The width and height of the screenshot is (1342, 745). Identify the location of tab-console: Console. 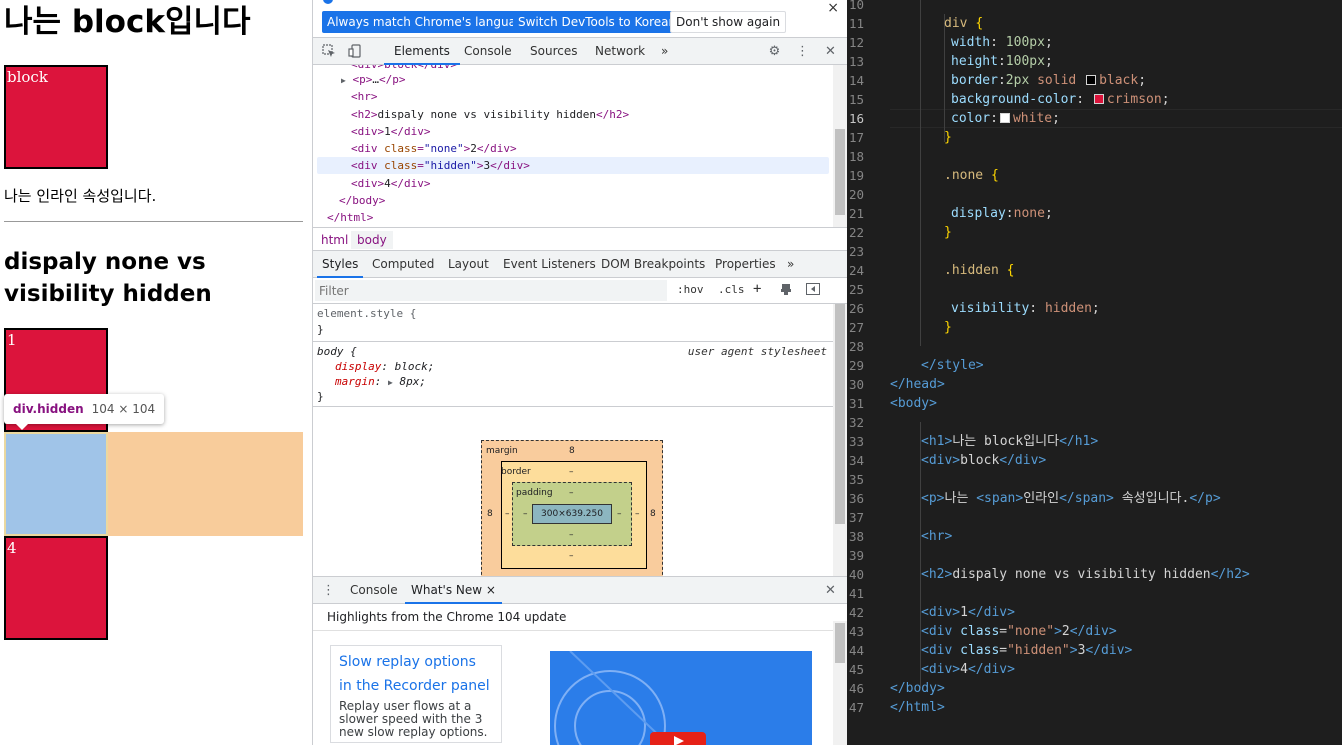
(488, 51).